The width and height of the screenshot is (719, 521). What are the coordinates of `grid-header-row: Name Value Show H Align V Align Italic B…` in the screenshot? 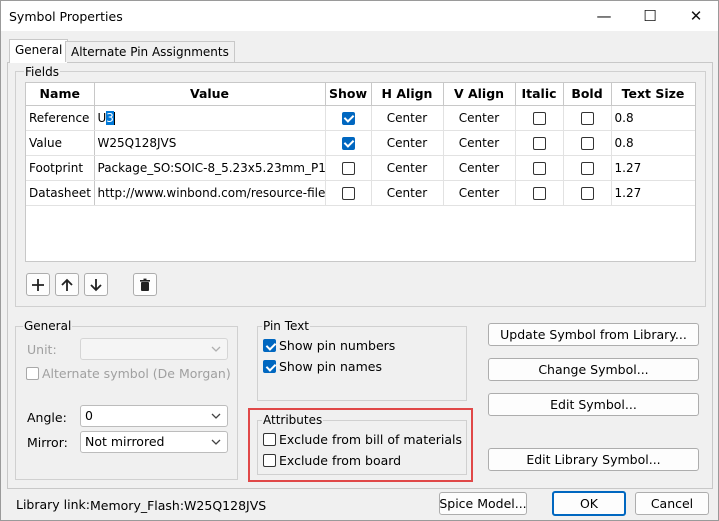 It's located at (360, 94).